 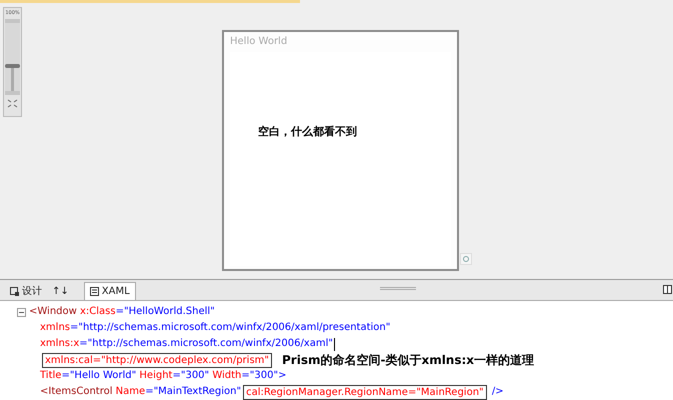 I want to click on view-tab: 设计, so click(x=26, y=291).